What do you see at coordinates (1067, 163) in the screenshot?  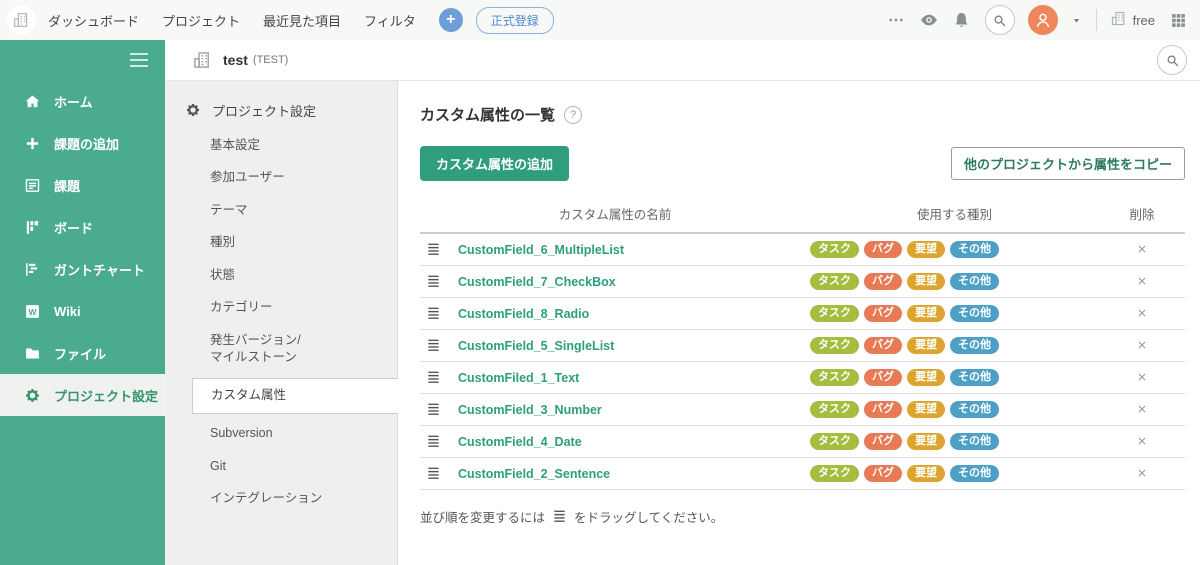 I see `copy-fields-button: 他のプロジェクトから属性をコピー` at bounding box center [1067, 163].